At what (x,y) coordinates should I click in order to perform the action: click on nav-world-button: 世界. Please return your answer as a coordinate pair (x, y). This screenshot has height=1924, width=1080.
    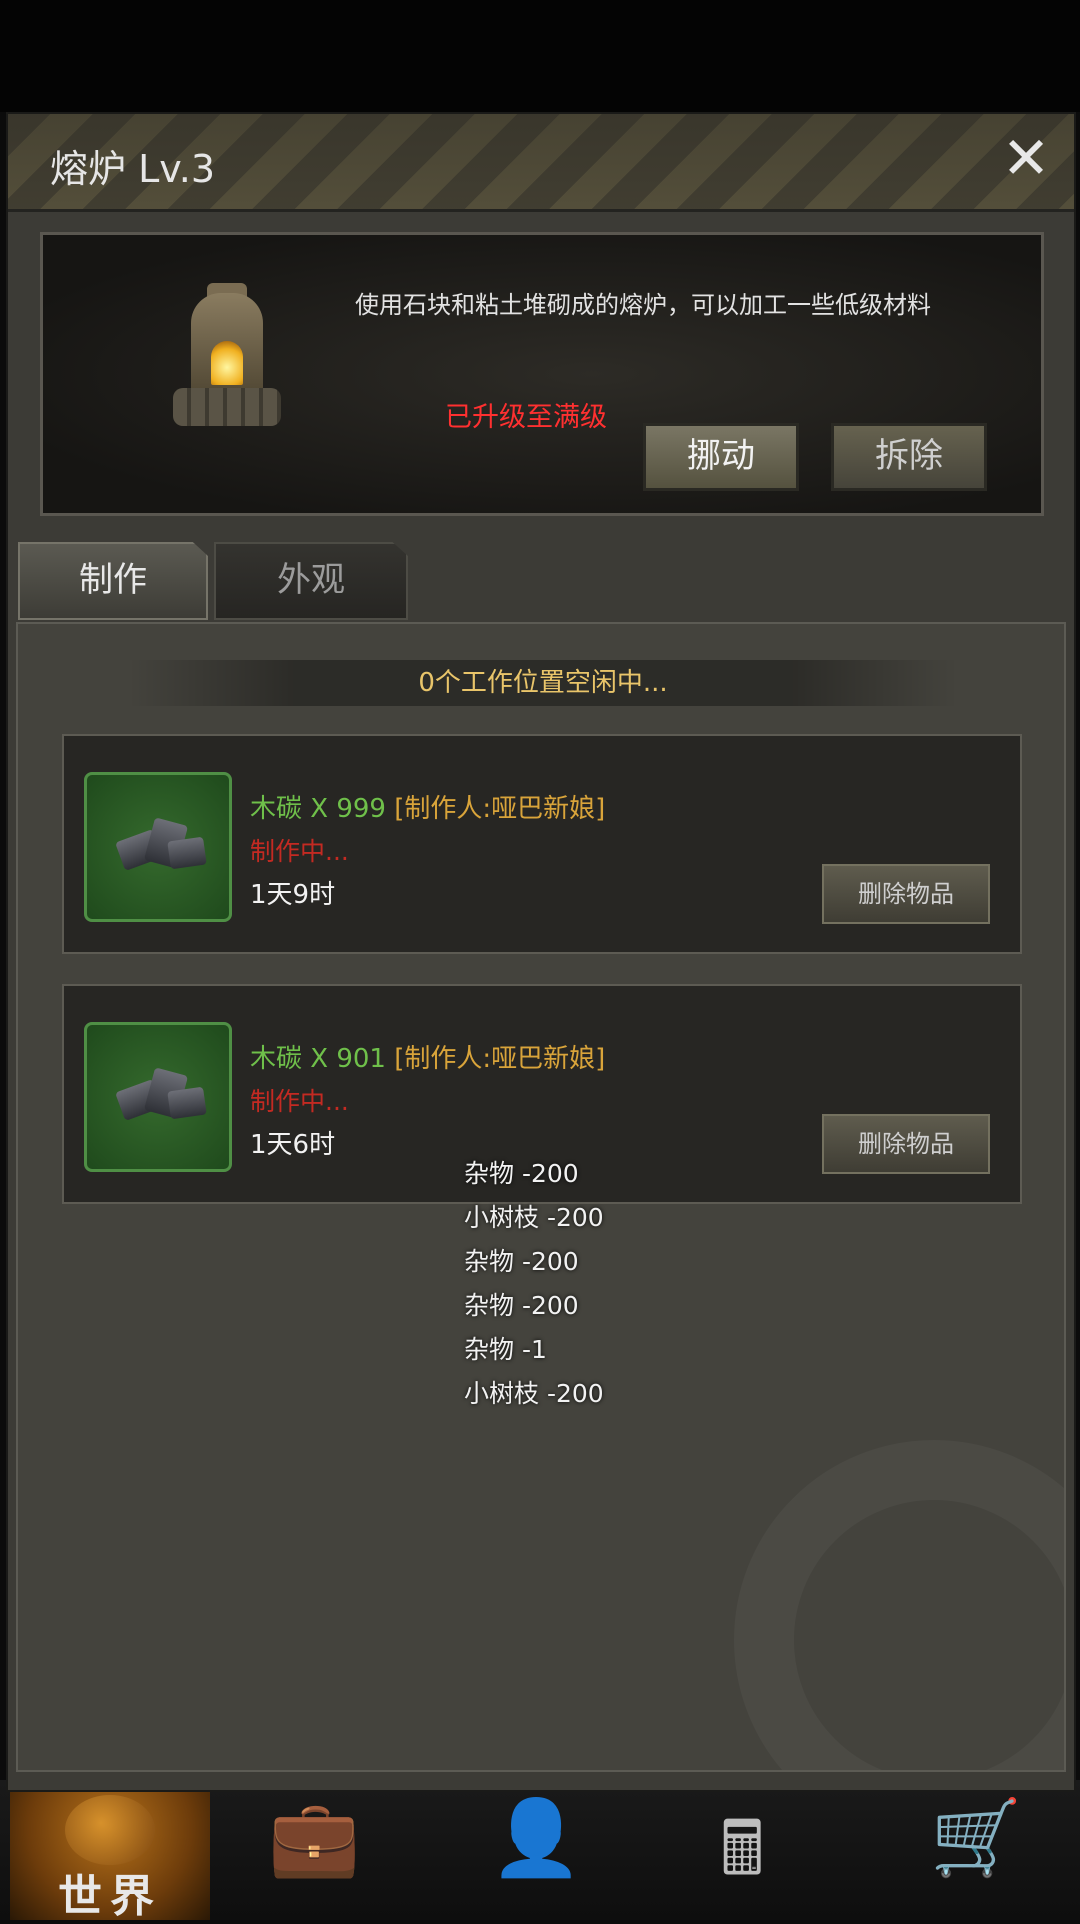
    Looking at the image, I should click on (110, 1851).